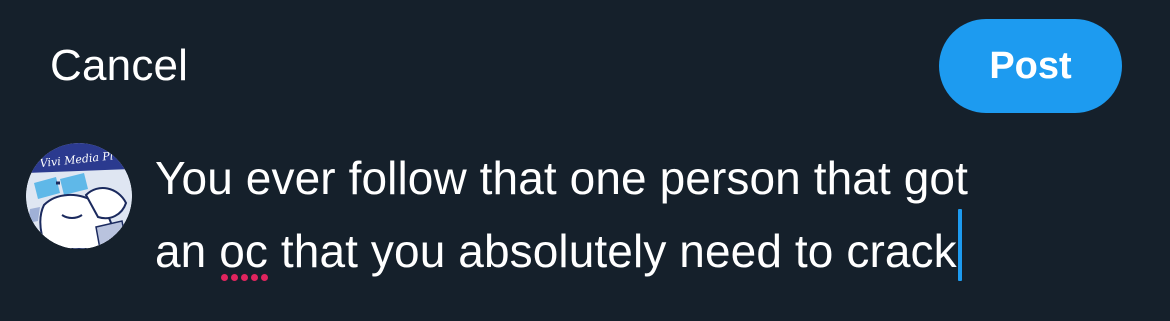 The height and width of the screenshot is (321, 1170). I want to click on avatar-image: Vivi Media Pl, so click(79, 196).